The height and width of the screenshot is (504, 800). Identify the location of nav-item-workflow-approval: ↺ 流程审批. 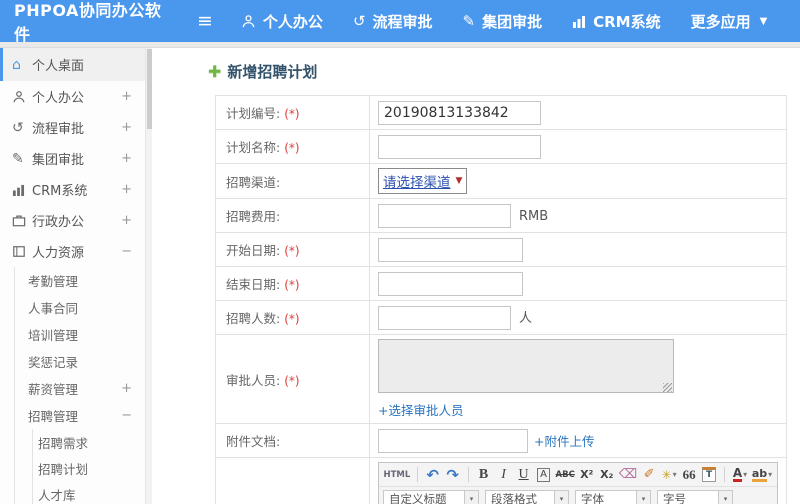
(393, 21).